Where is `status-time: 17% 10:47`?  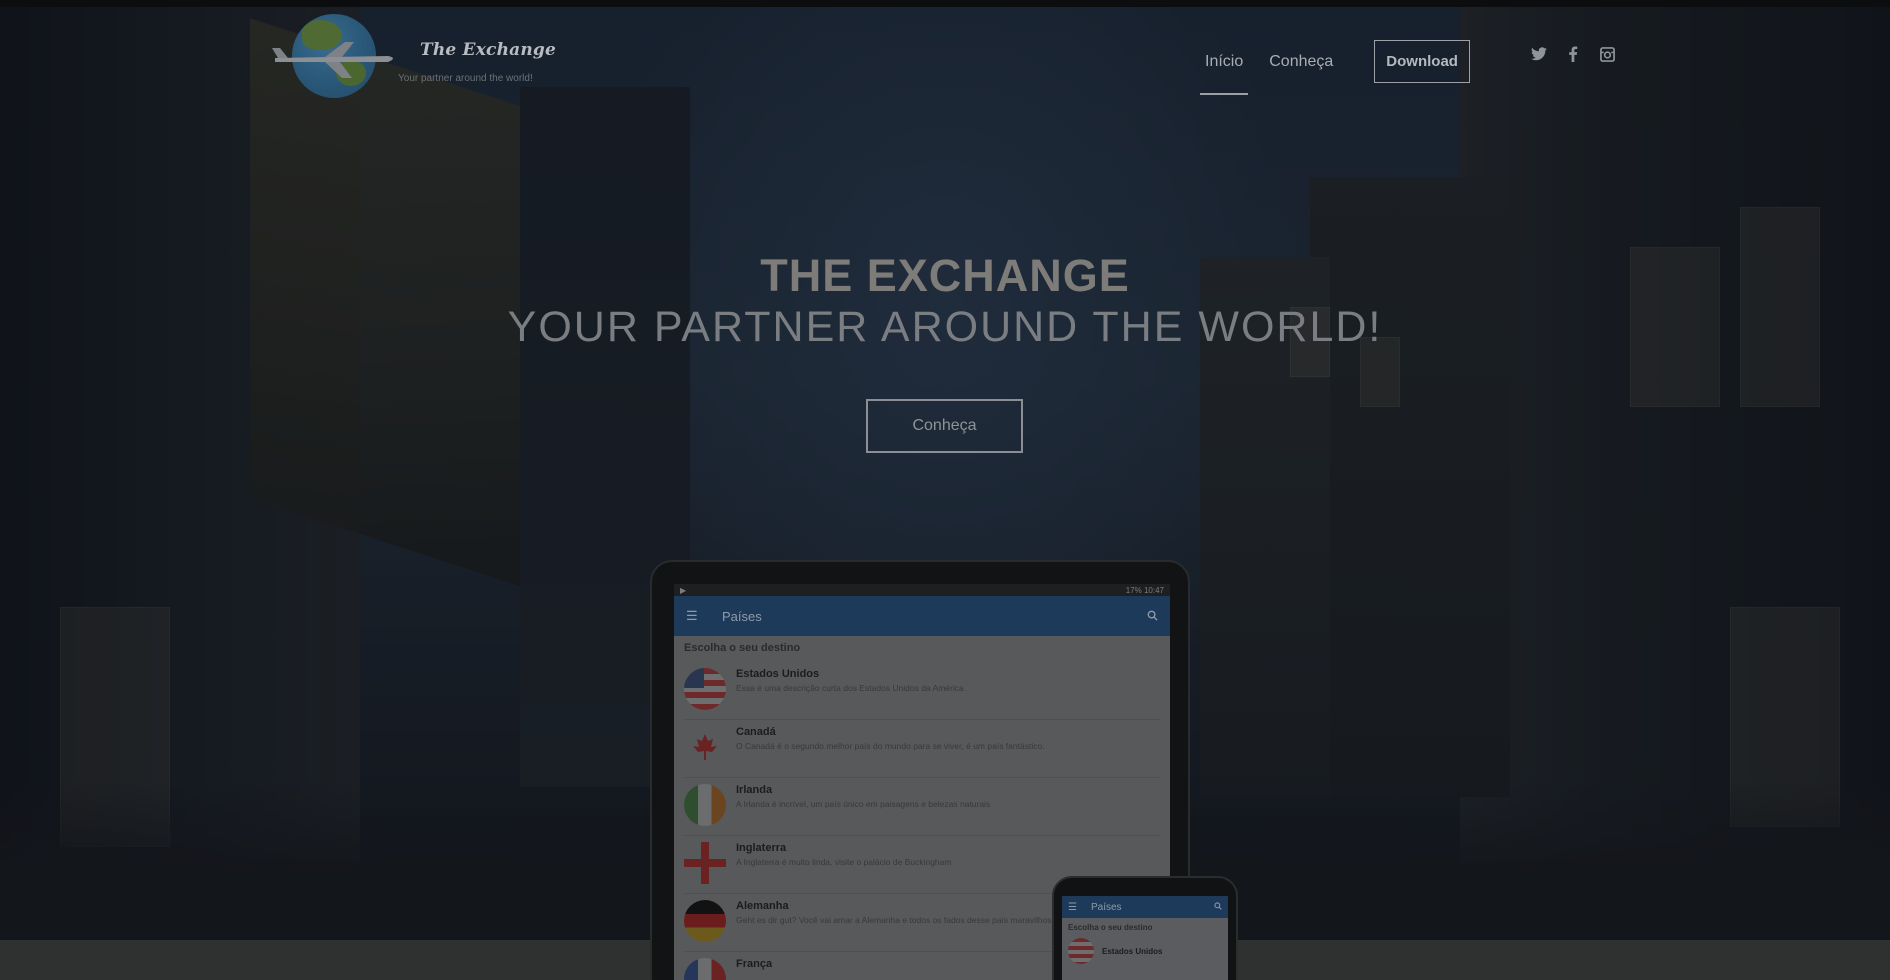
status-time: 17% 10:47 is located at coordinates (1144, 590).